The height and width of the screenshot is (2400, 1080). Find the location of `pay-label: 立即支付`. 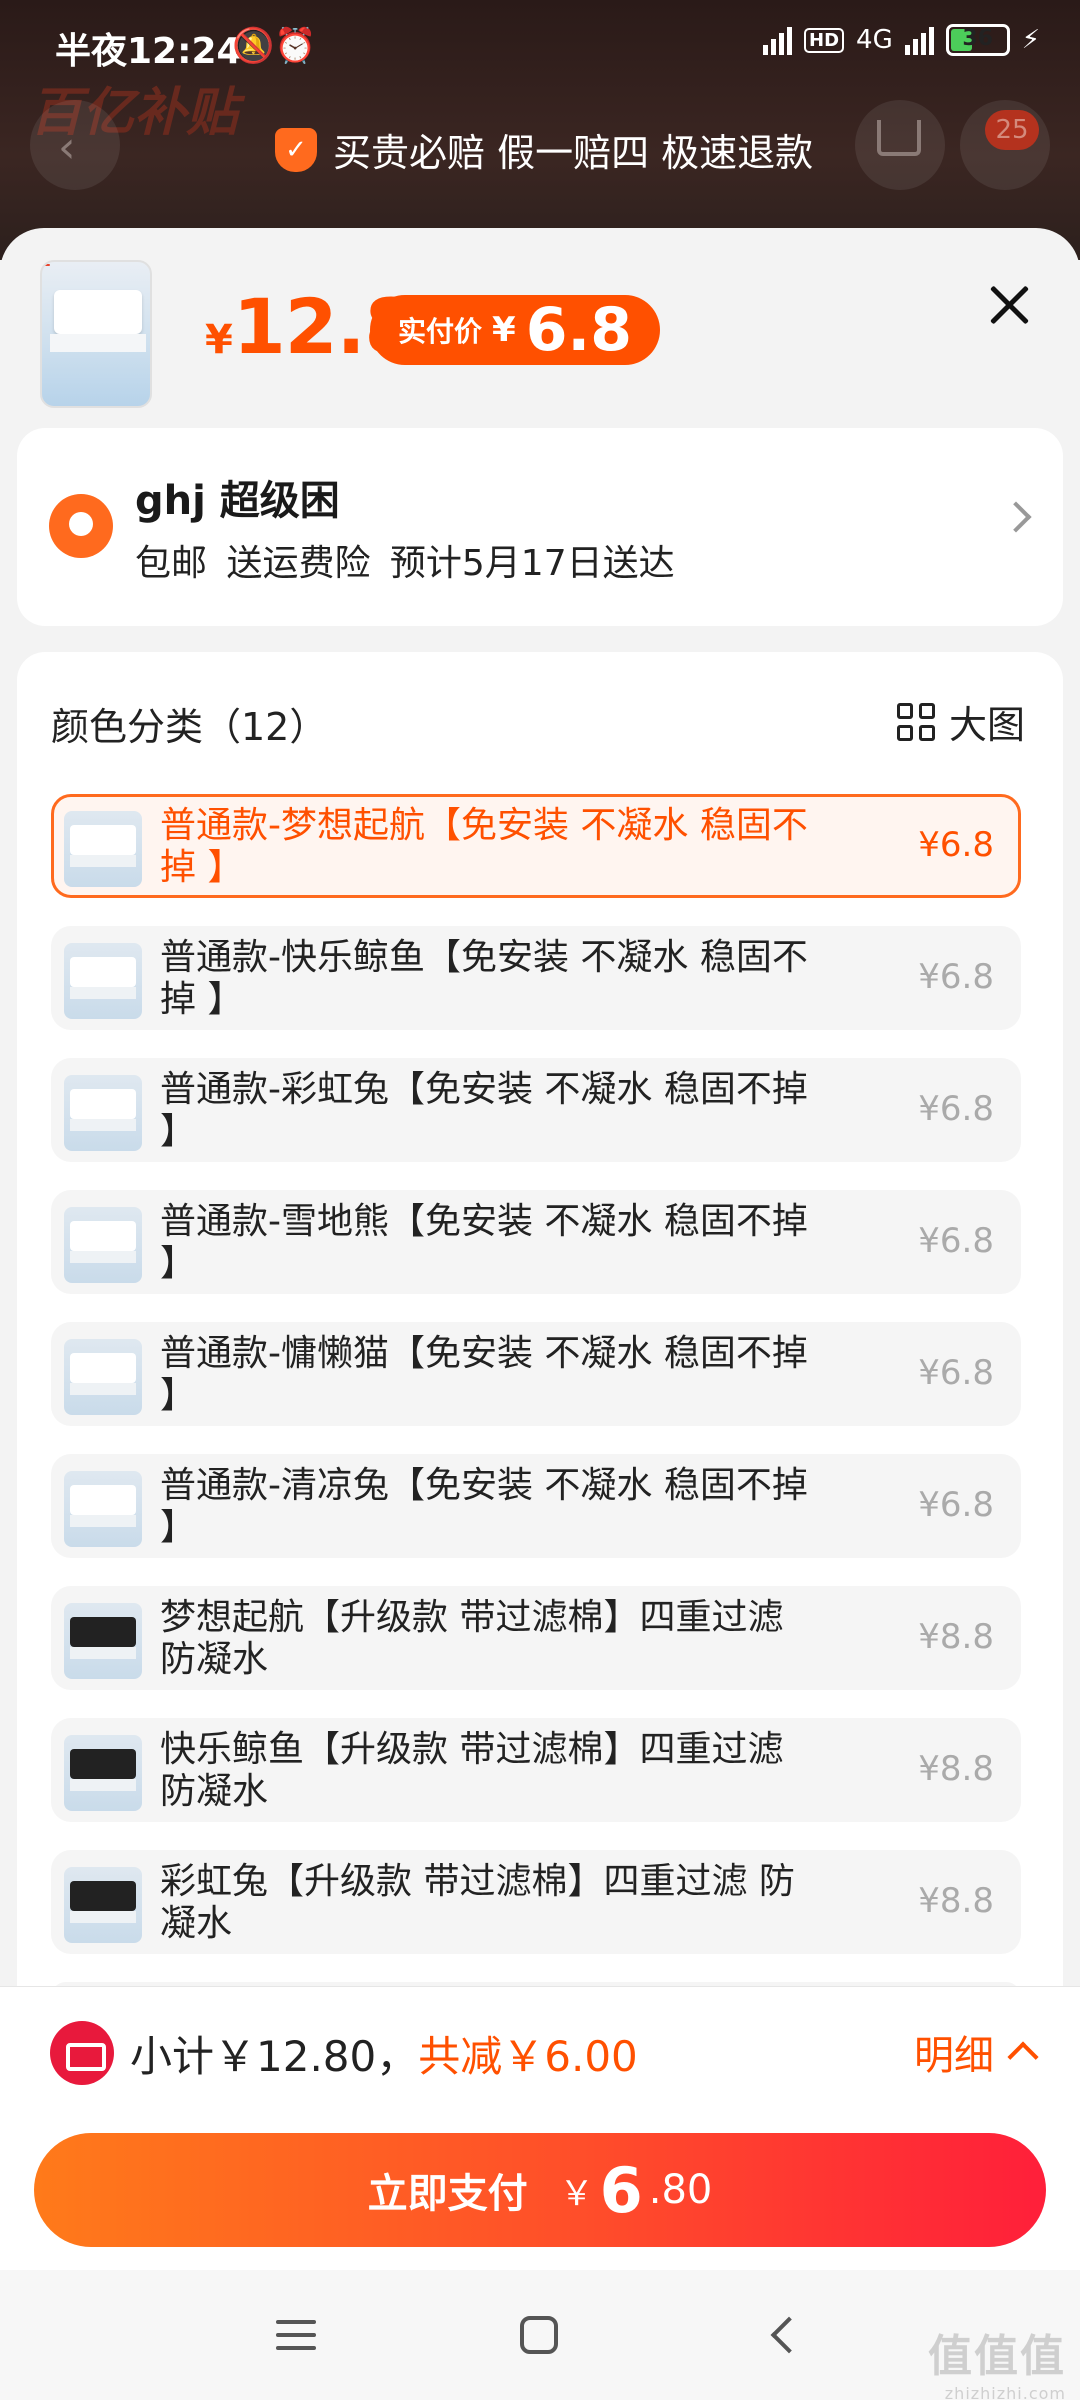

pay-label: 立即支付 is located at coordinates (447, 2194).